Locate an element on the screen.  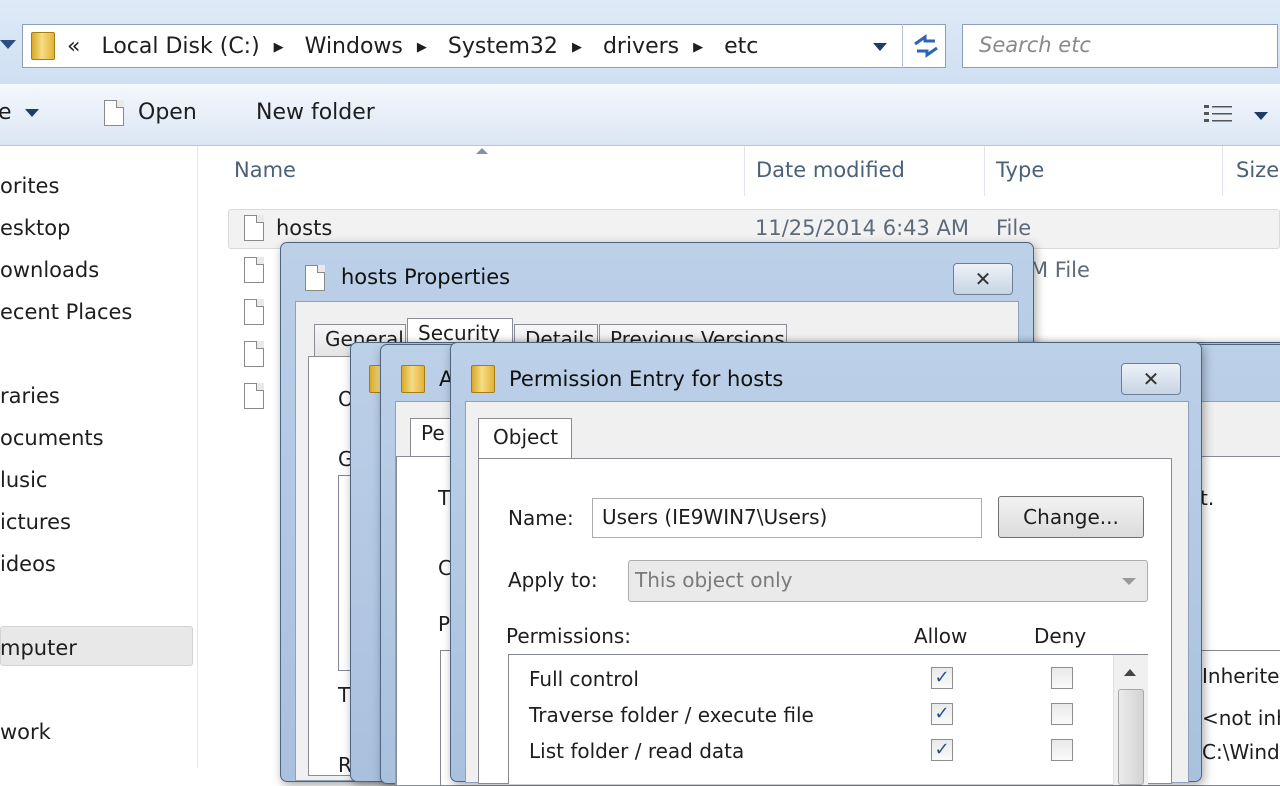
nav-item-downloads: ownloads is located at coordinates (49, 270).